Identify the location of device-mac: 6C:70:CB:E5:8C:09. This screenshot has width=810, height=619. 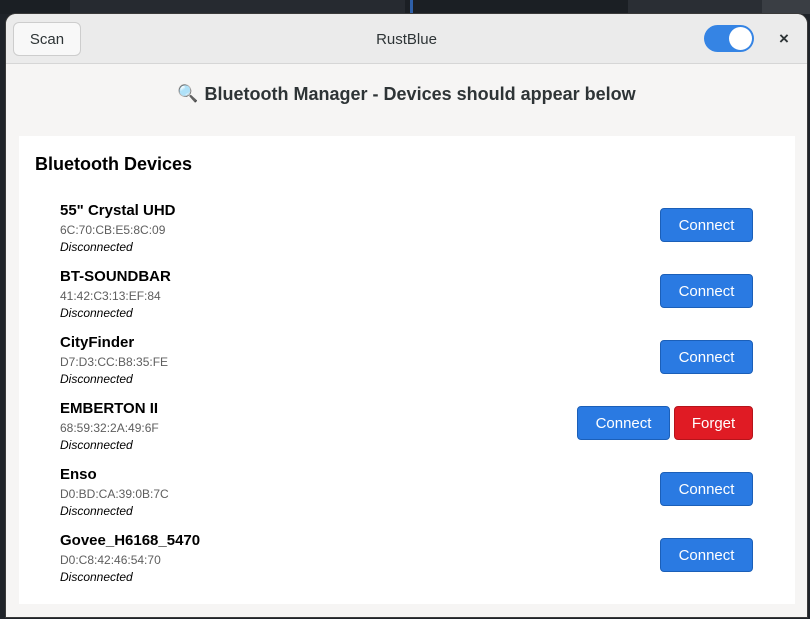
(113, 230).